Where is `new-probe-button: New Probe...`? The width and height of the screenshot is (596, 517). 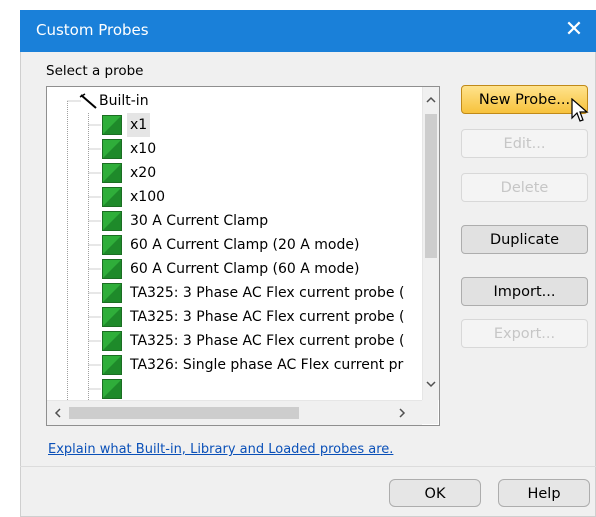 new-probe-button: New Probe... is located at coordinates (524, 99).